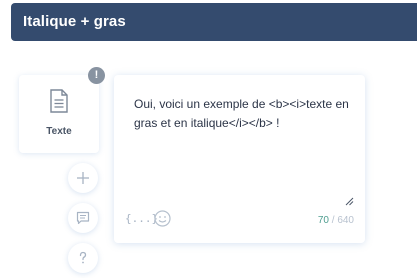 Image resolution: width=417 pixels, height=278 pixels. I want to click on char-limit: 640, so click(345, 220).